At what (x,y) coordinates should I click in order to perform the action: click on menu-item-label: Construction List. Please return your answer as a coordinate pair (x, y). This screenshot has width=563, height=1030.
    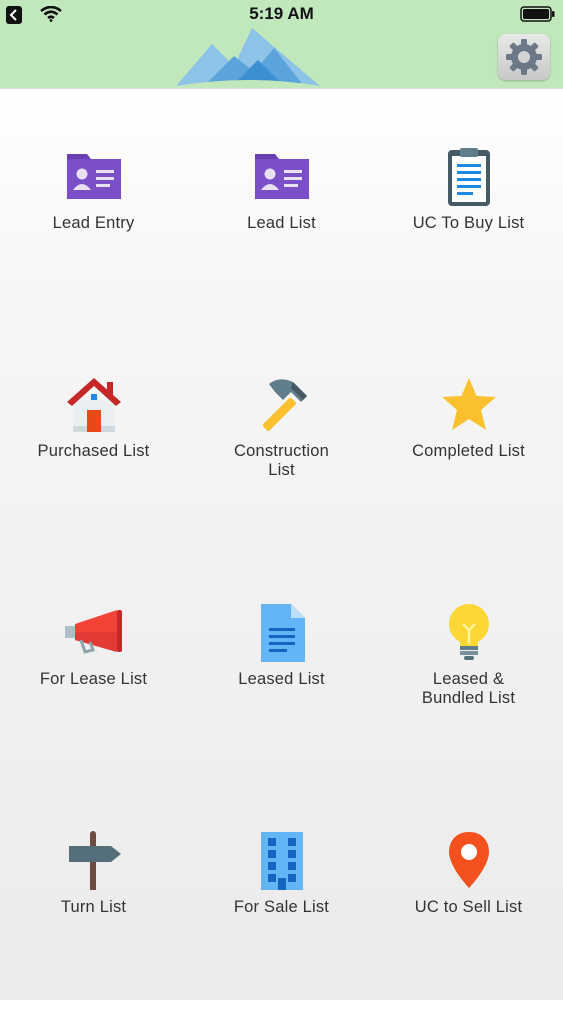
    Looking at the image, I should click on (281, 460).